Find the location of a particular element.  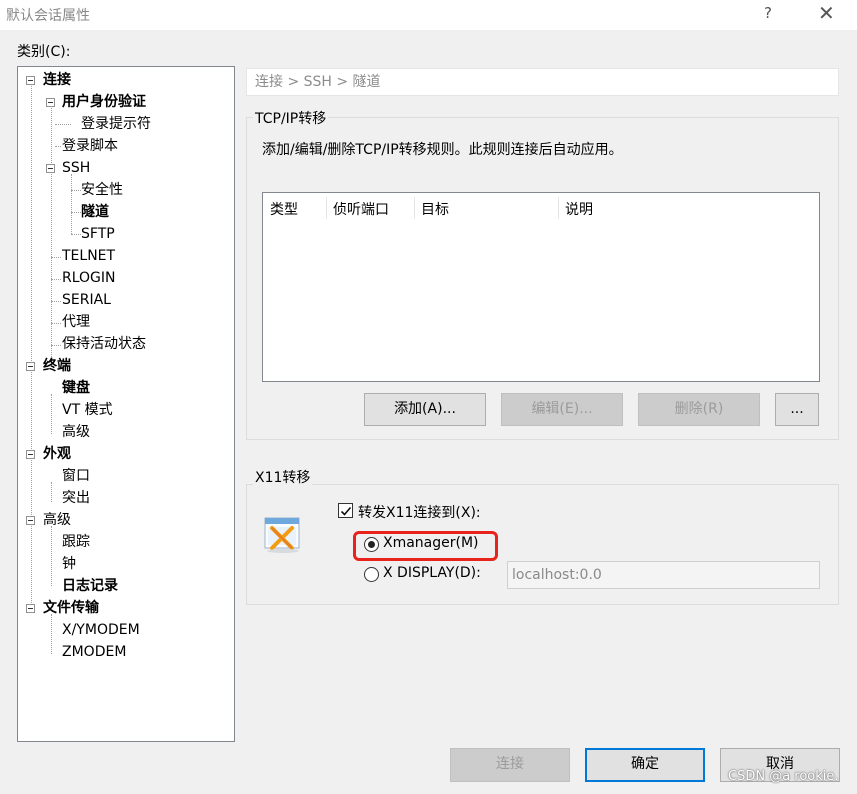

tree-item-login-script: 登录脚本 is located at coordinates (90, 146).